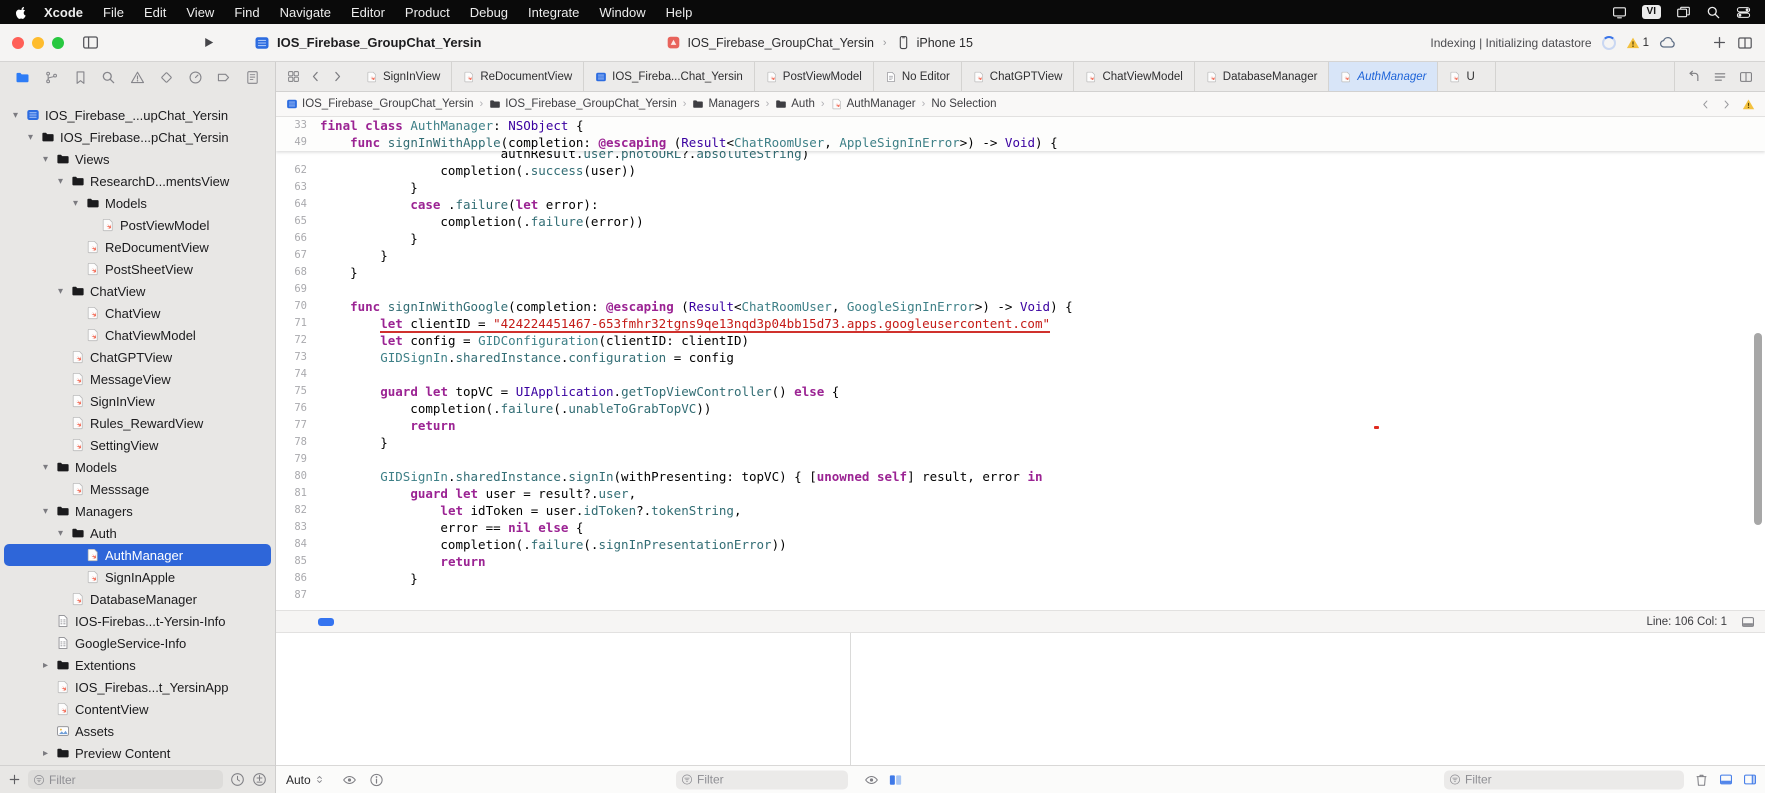 This screenshot has width=1765, height=793. Describe the element at coordinates (1683, 12) in the screenshot. I see `stage-manager-icon` at that location.